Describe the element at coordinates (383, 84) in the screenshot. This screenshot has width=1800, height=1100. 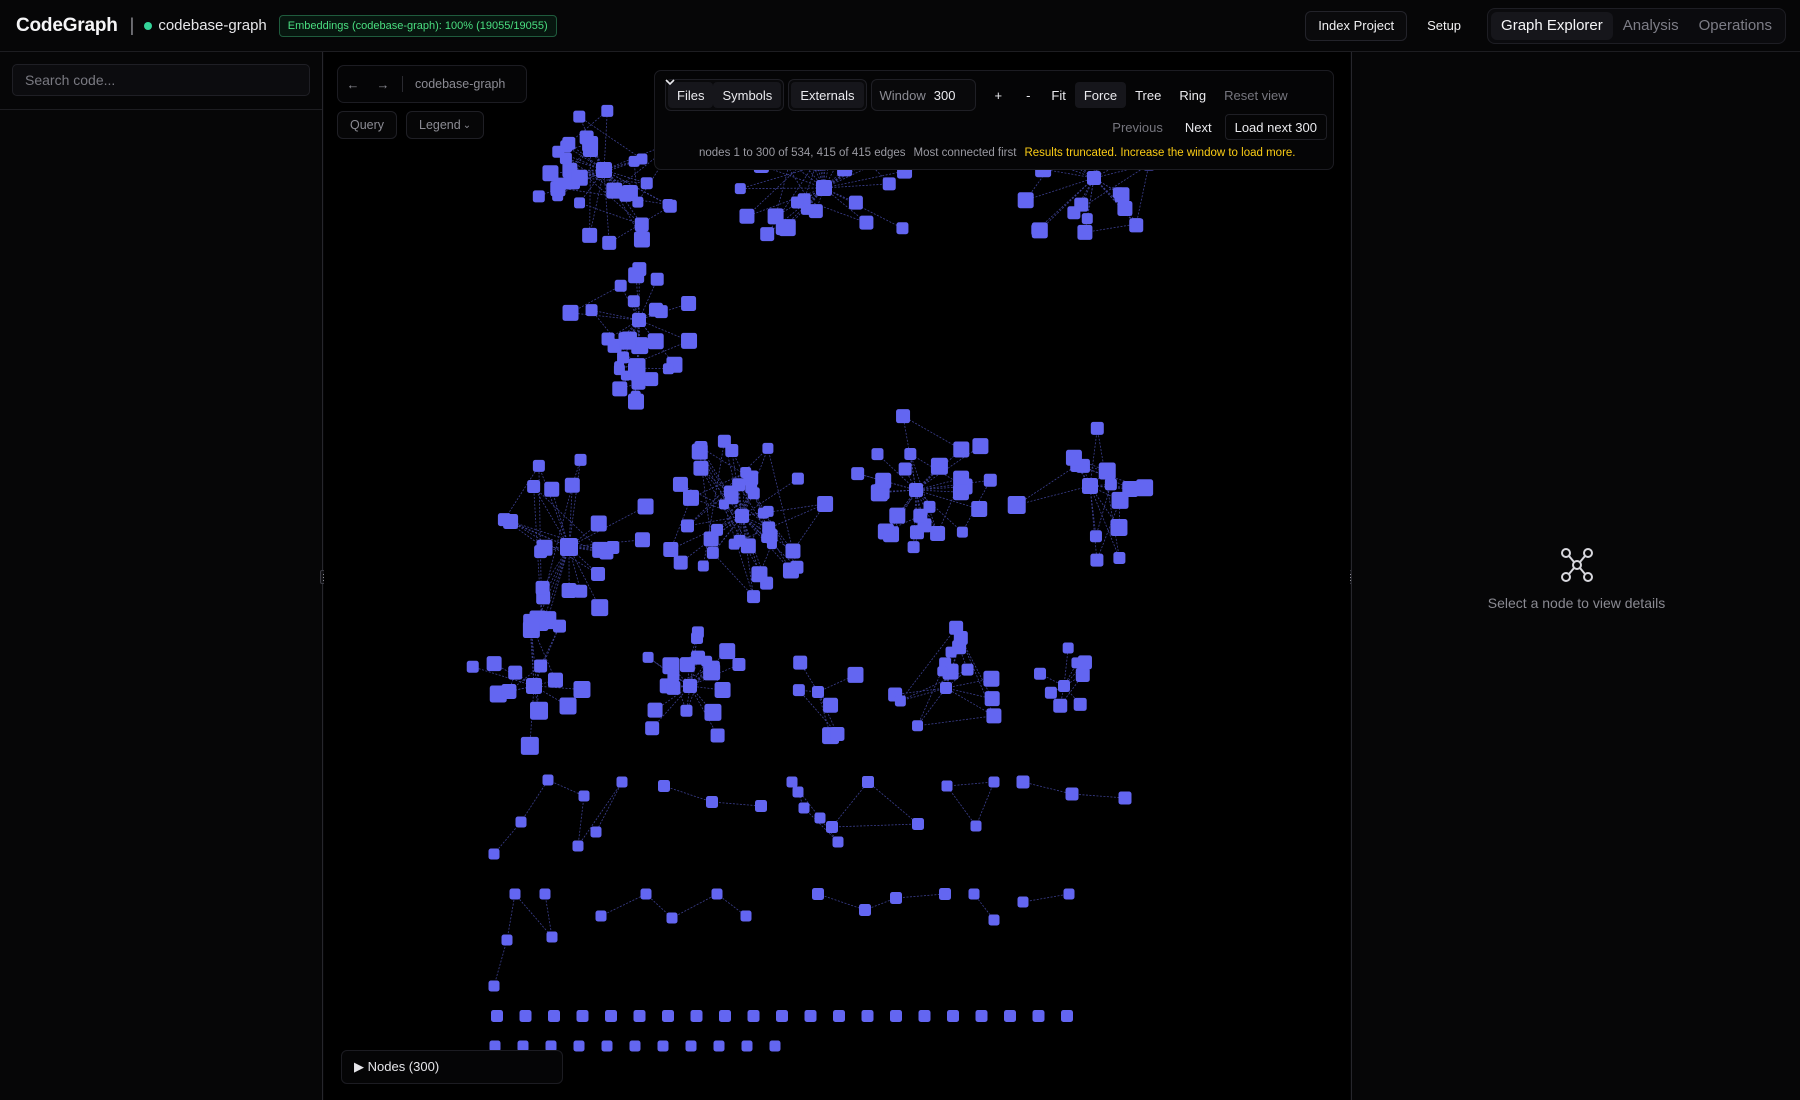
I see `forward-arrow-icon: →` at that location.